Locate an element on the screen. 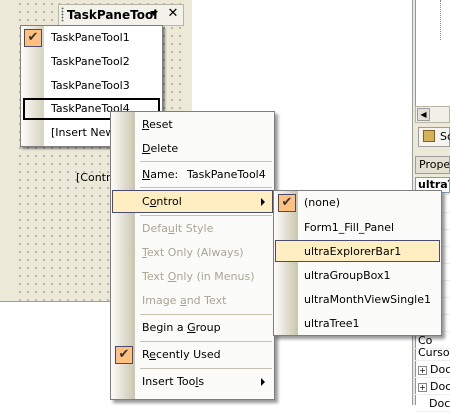 The height and width of the screenshot is (412, 450). close-icon: ✕ is located at coordinates (173, 14).